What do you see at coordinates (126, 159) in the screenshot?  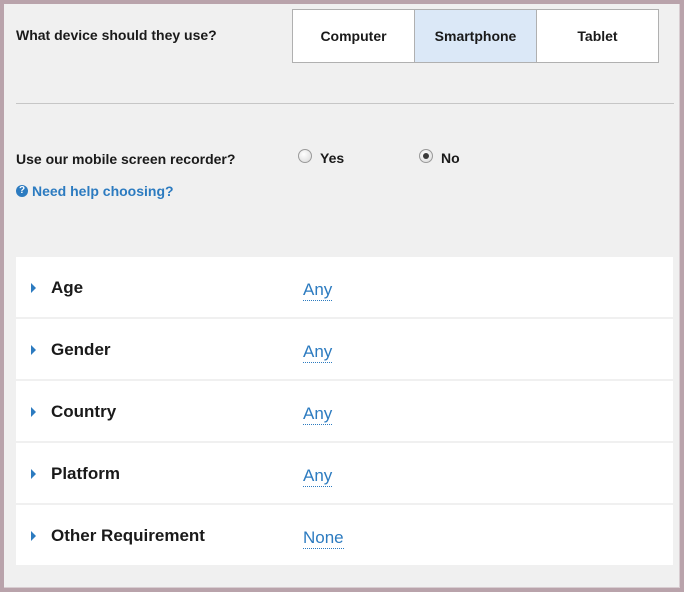 I see `recorder-question-label: Use our mobile screen recorder?` at bounding box center [126, 159].